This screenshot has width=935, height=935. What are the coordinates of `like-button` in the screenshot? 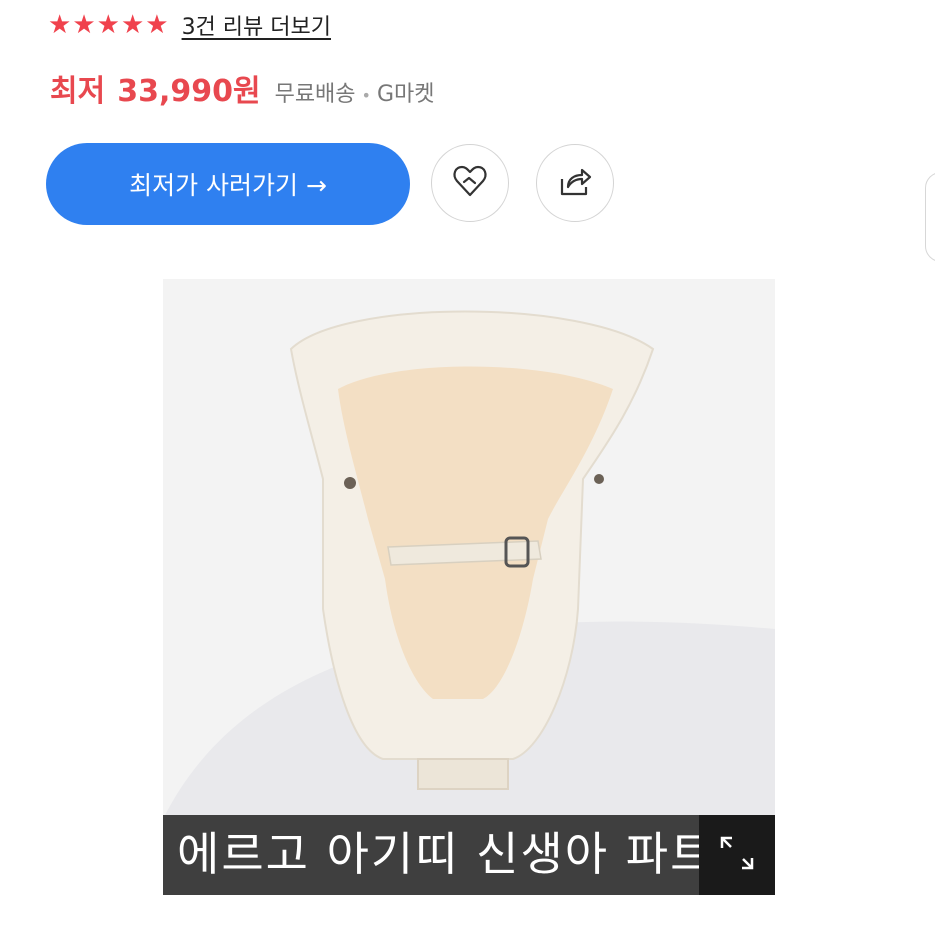 It's located at (470, 183).